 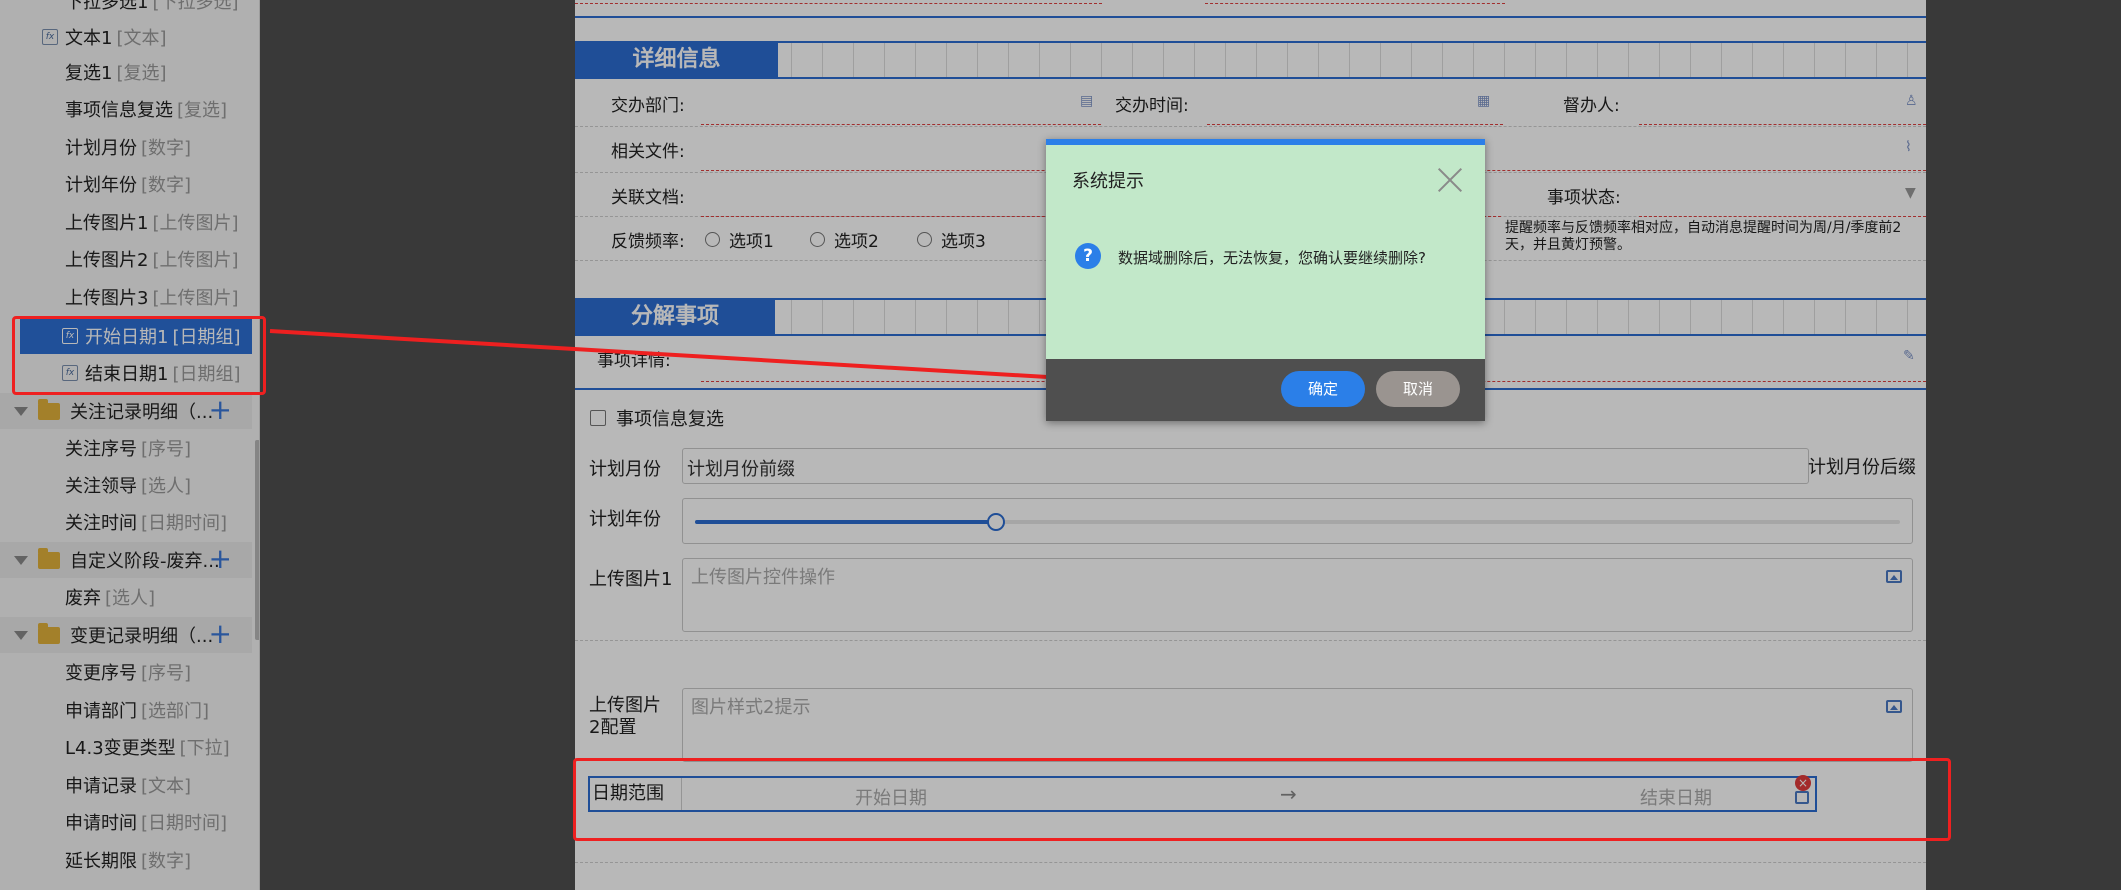 What do you see at coordinates (1272, 258) in the screenshot?
I see `dialog-message: 数据域删除后，无法恢复，您确认要继续删除?` at bounding box center [1272, 258].